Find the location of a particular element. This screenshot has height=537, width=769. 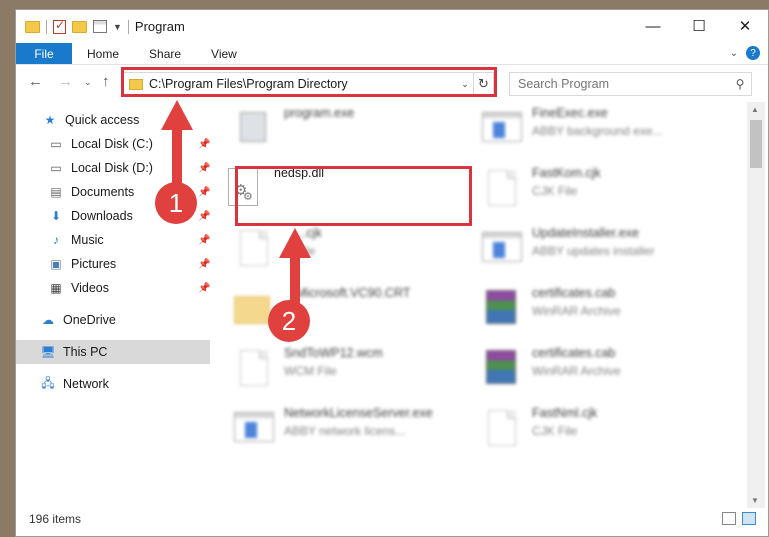

sidebar-item-onedrive: ☁ OneDrive is located at coordinates (78, 320).